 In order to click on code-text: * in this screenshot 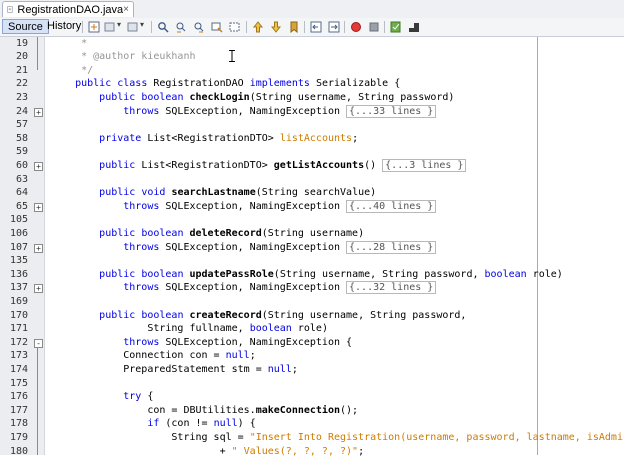, I will do `click(69, 44)`.